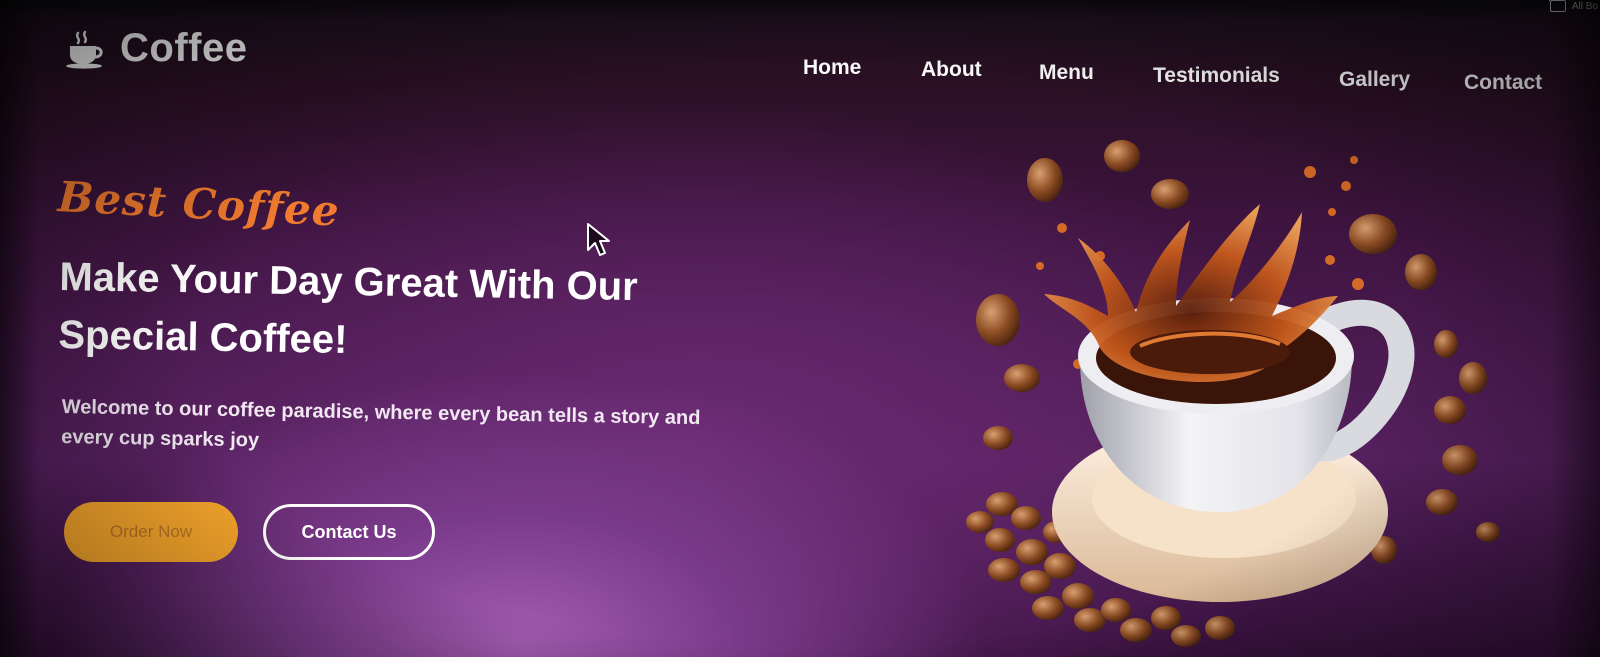  What do you see at coordinates (151, 532) in the screenshot?
I see `order-now-button: Order Now` at bounding box center [151, 532].